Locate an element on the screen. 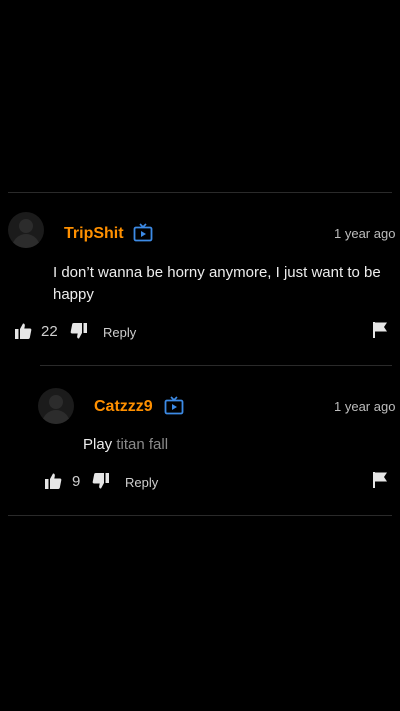 This screenshot has height=711, width=400. comment-timestamp: 1 year ago is located at coordinates (365, 233).